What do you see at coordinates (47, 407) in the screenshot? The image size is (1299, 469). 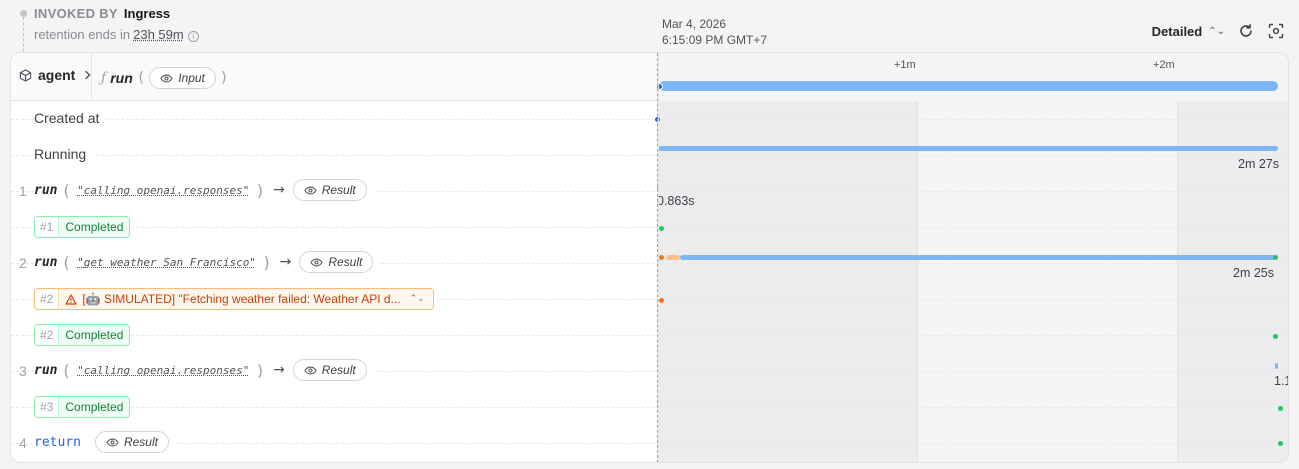 I see `attempt-number: #3` at bounding box center [47, 407].